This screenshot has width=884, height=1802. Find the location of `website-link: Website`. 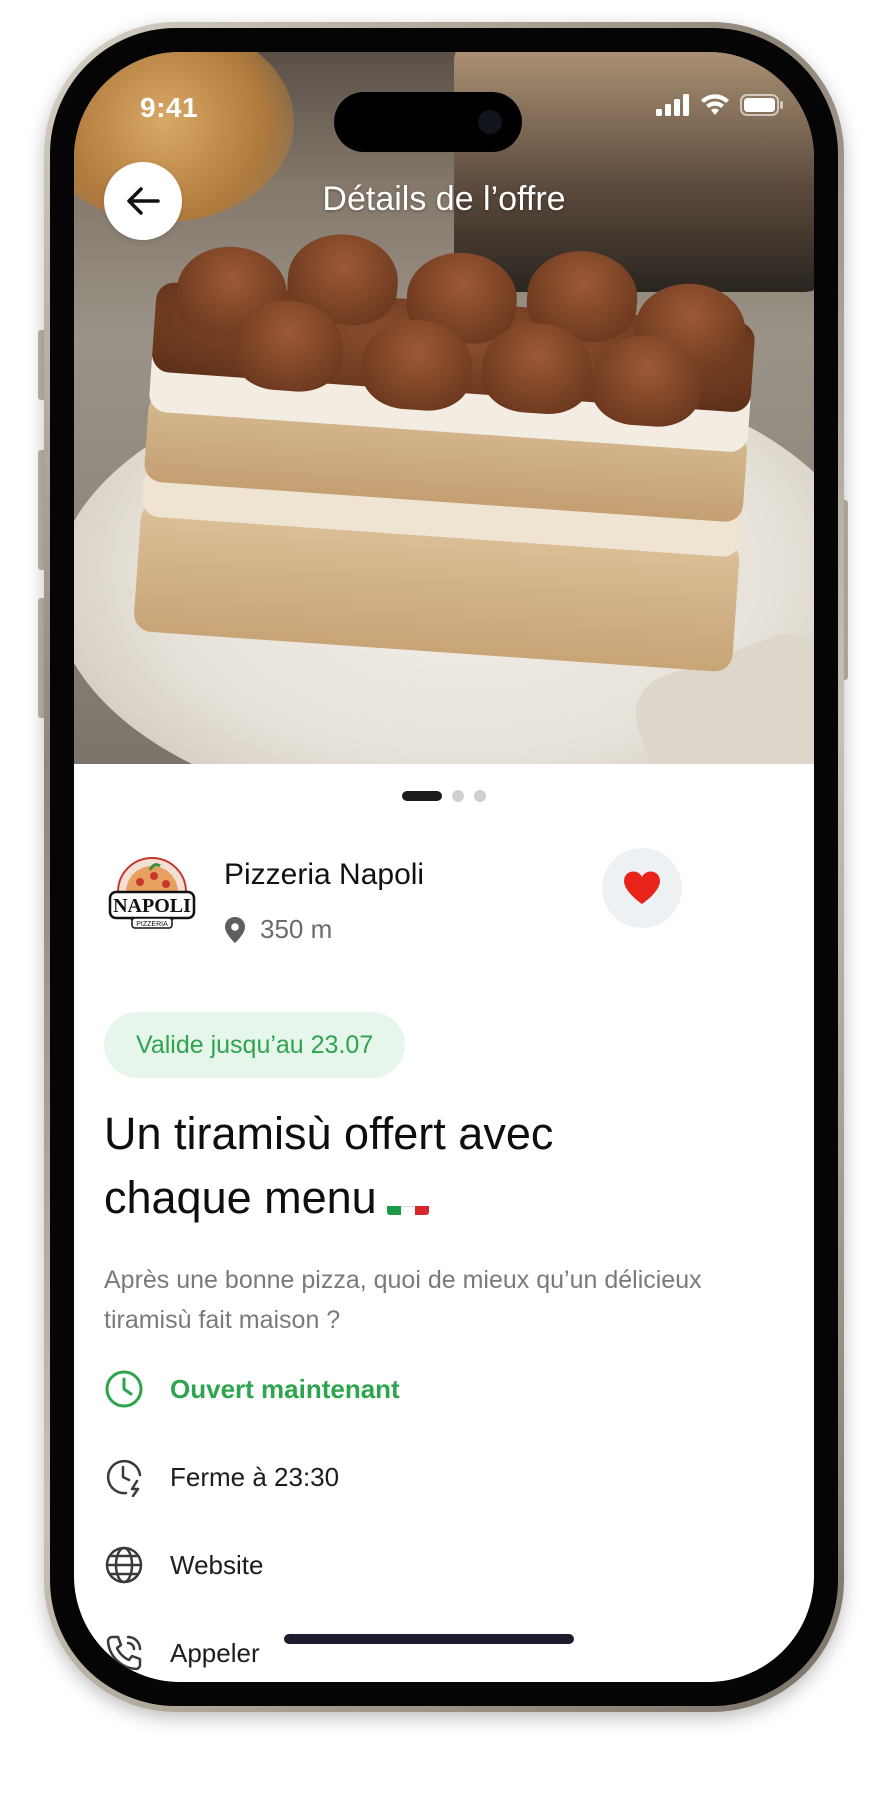

website-link: Website is located at coordinates (216, 1565).